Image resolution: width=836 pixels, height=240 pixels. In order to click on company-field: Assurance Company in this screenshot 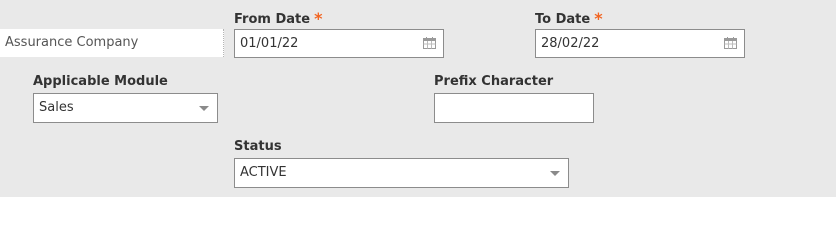, I will do `click(112, 43)`.